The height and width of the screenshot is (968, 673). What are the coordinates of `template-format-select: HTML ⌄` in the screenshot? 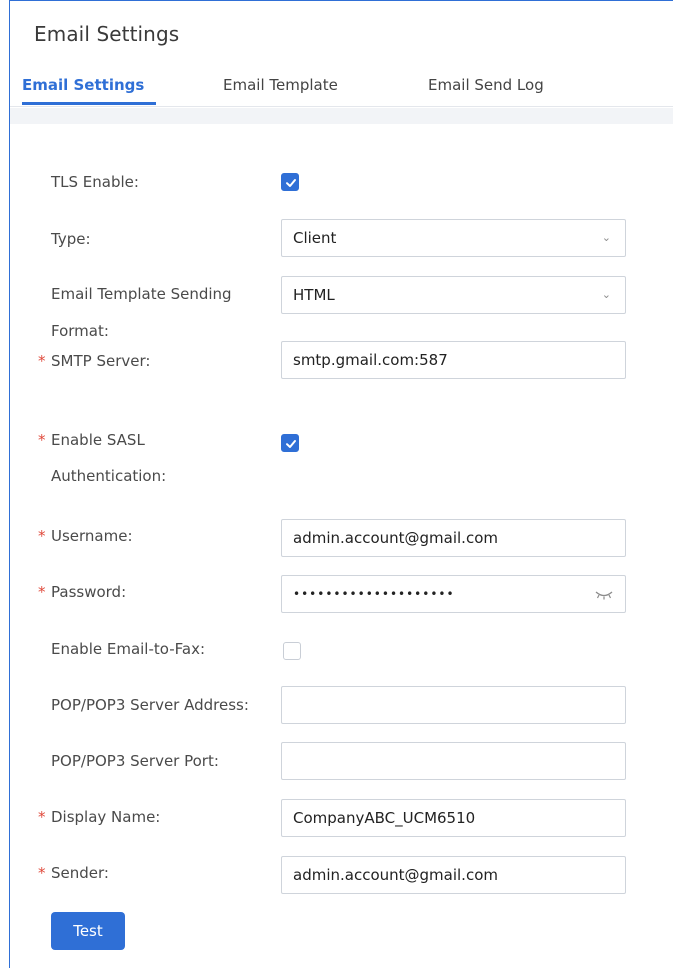 It's located at (453, 295).